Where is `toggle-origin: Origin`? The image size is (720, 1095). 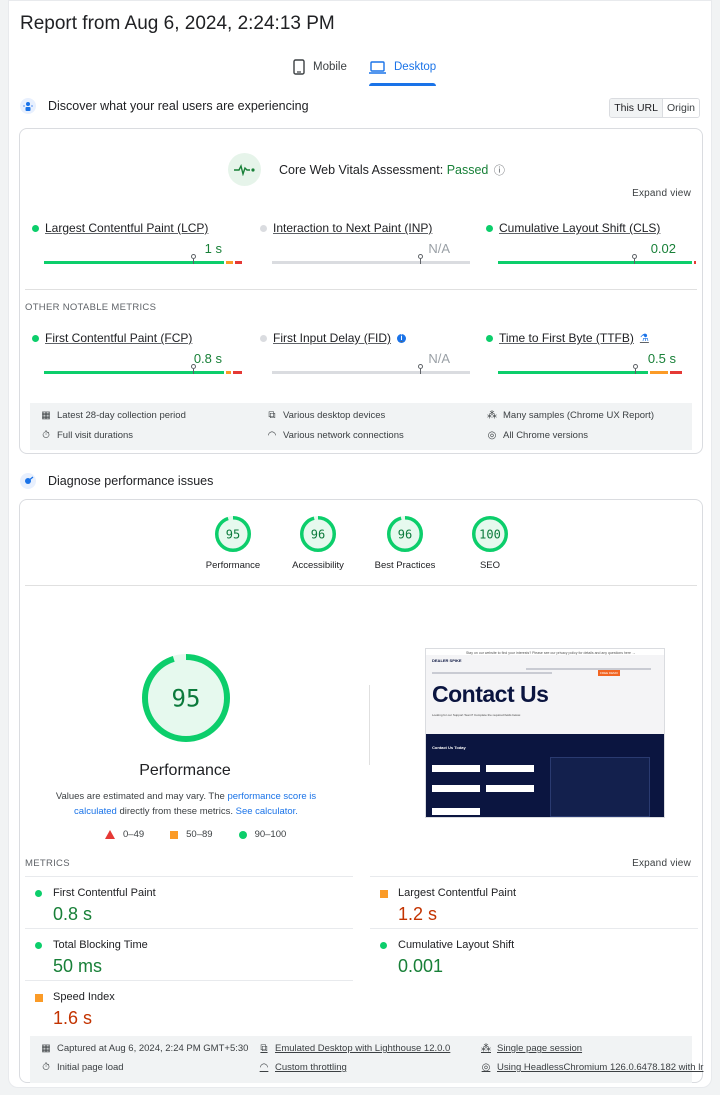
toggle-origin: Origin is located at coordinates (680, 108).